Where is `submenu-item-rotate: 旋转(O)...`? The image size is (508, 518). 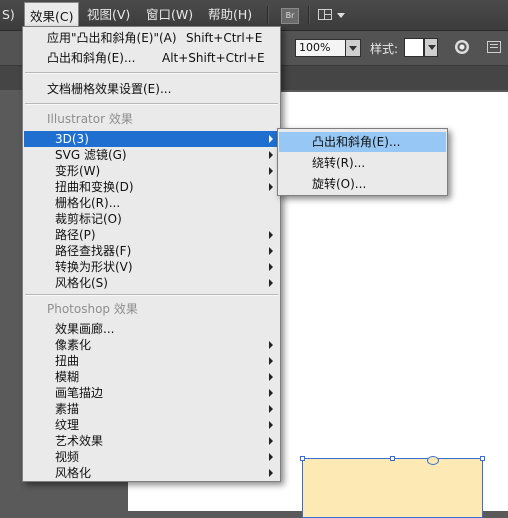
submenu-item-rotate: 旋转(O)... is located at coordinates (362, 184).